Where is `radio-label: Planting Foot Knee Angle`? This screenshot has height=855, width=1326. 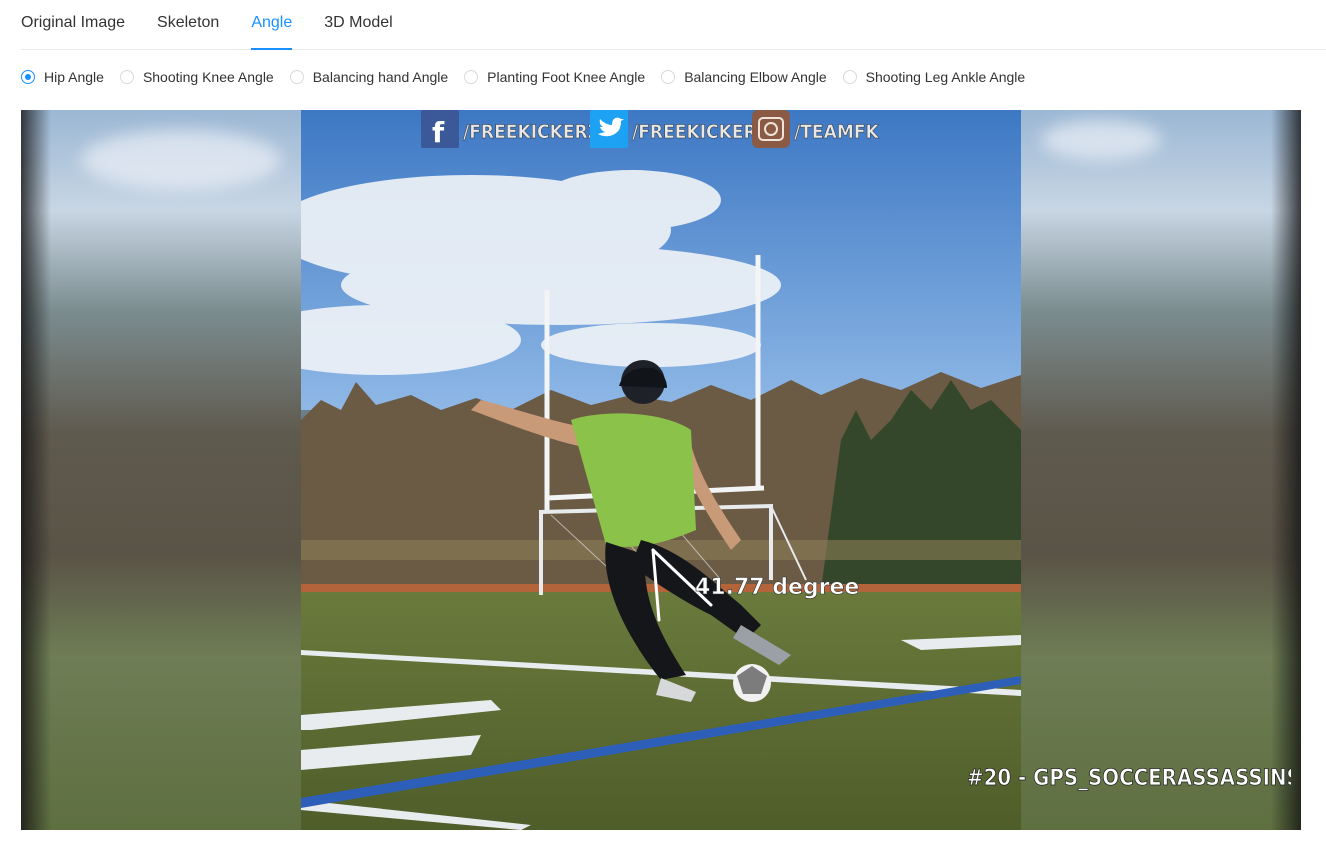 radio-label: Planting Foot Knee Angle is located at coordinates (566, 77).